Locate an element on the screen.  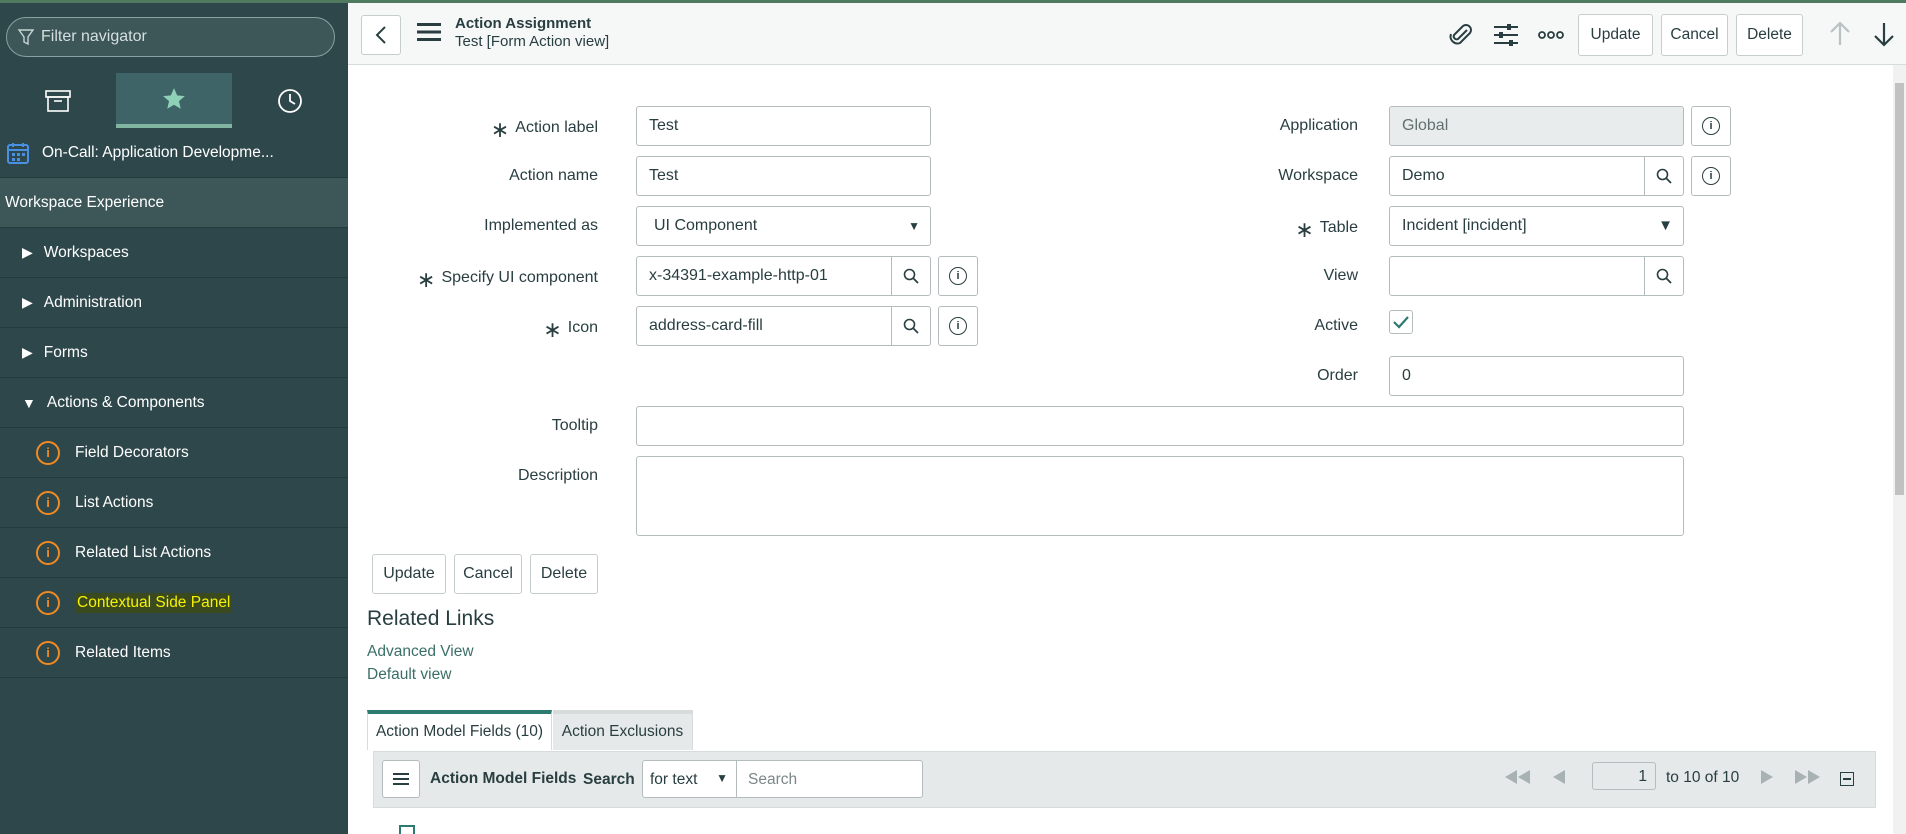
header-cancel-button: Cancel is located at coordinates (1694, 35).